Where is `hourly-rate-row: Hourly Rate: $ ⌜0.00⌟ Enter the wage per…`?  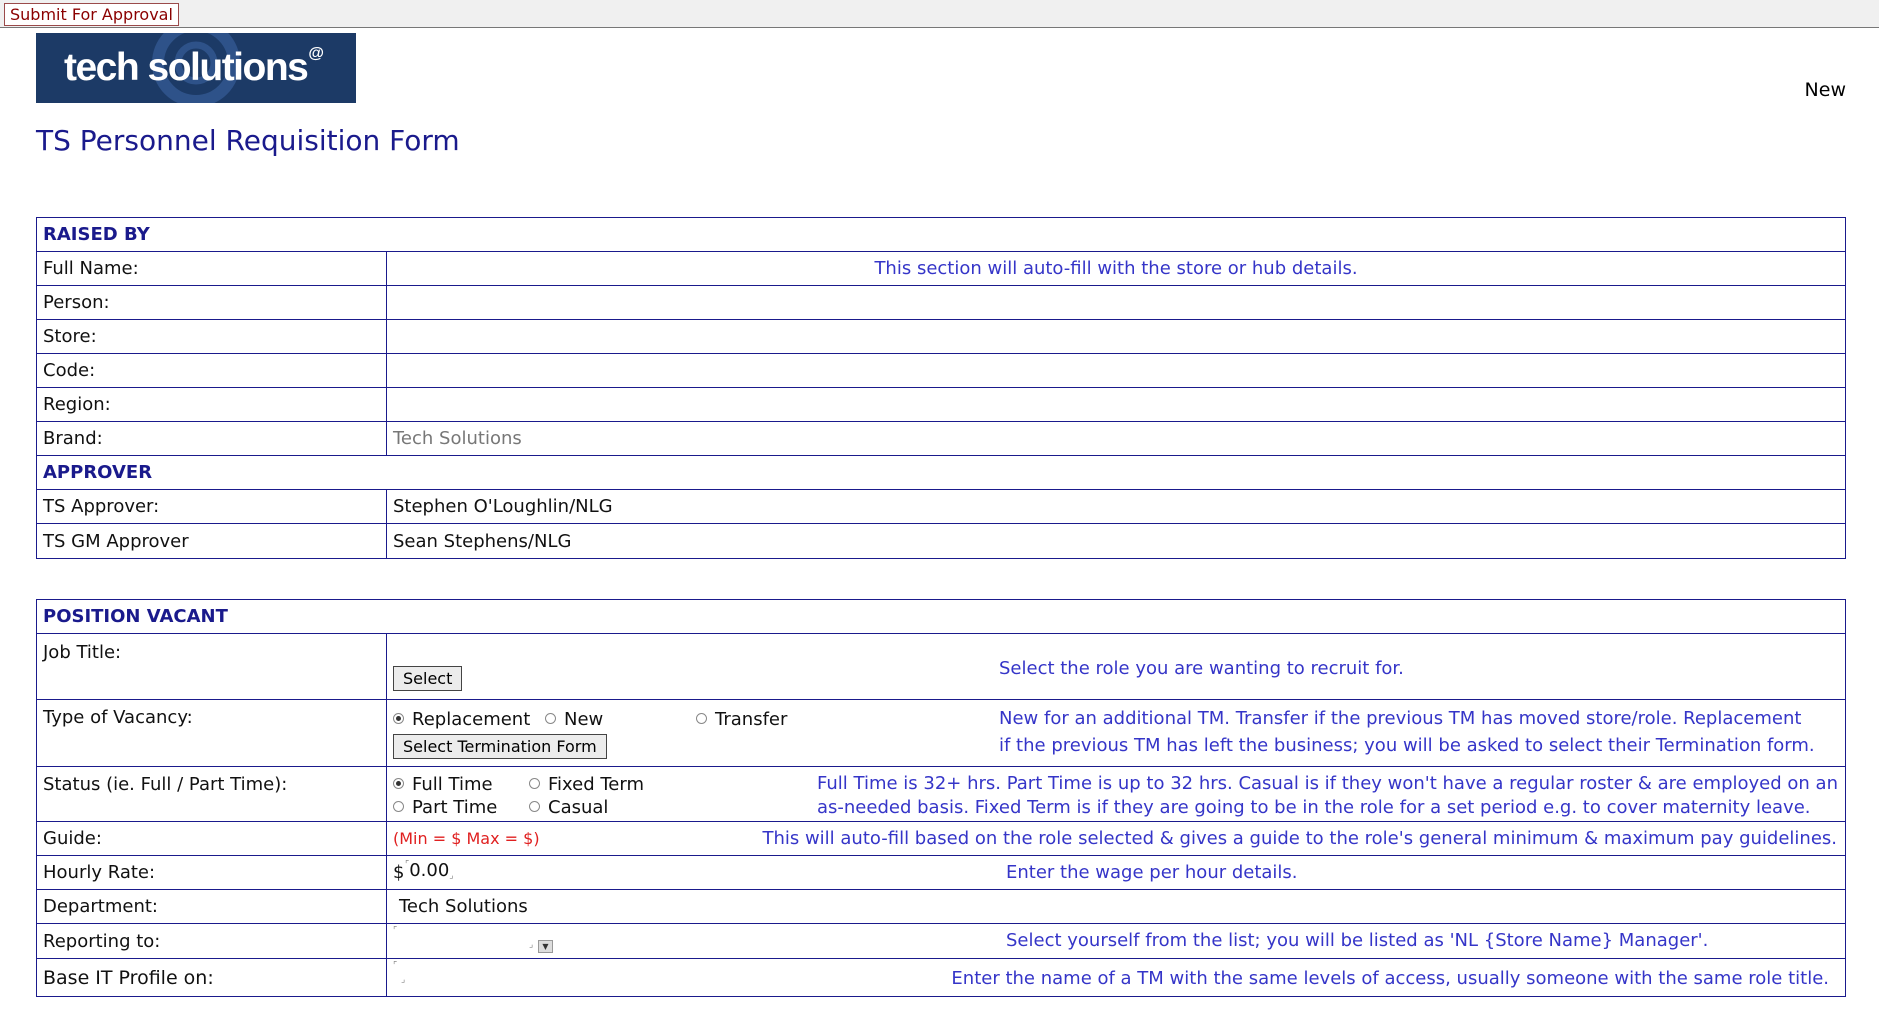 hourly-rate-row: Hourly Rate: $ ⌜0.00⌟ Enter the wage per… is located at coordinates (941, 872).